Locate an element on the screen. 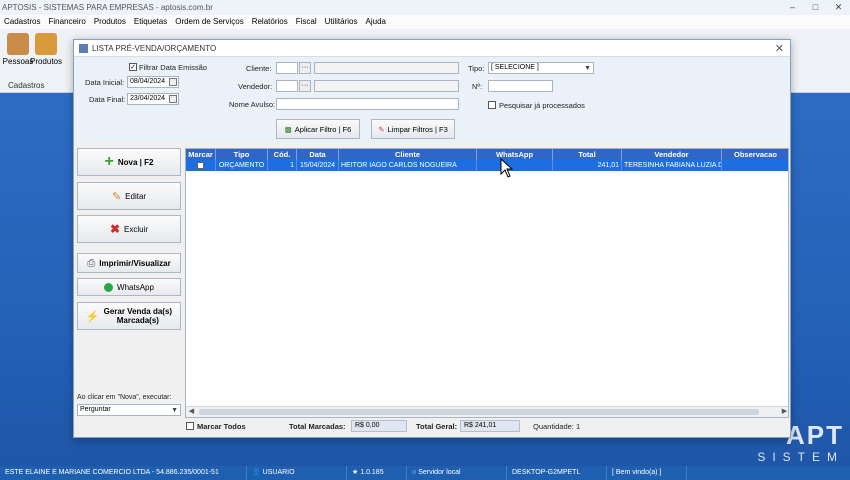  menu-utilitarios: Utilitários is located at coordinates (341, 22).